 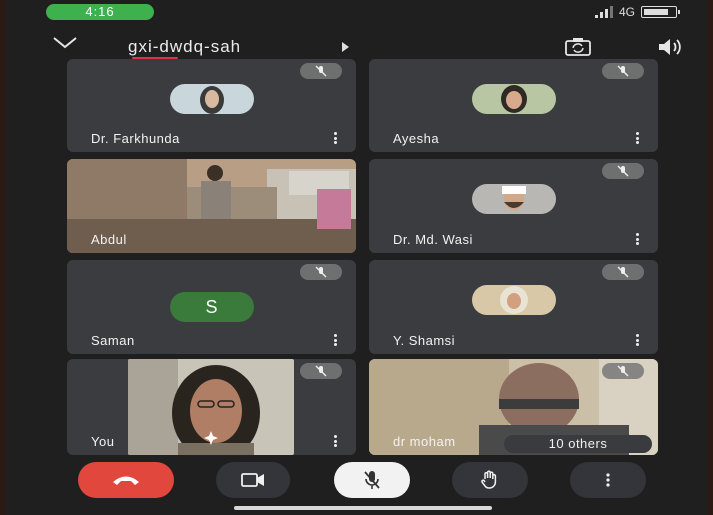 I want to click on participant-tile: Abdul, so click(x=211, y=206).